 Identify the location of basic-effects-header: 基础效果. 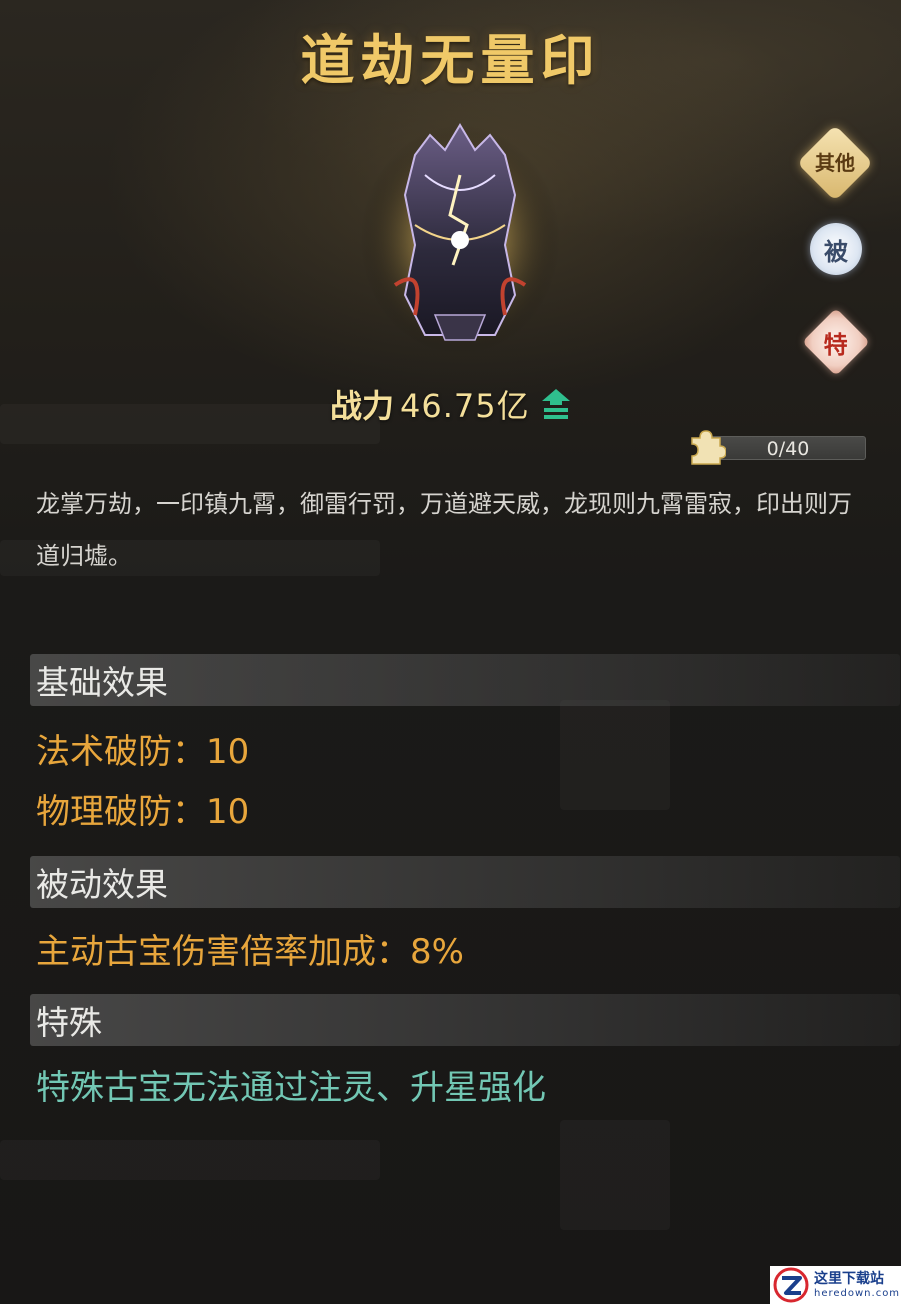
(465, 680).